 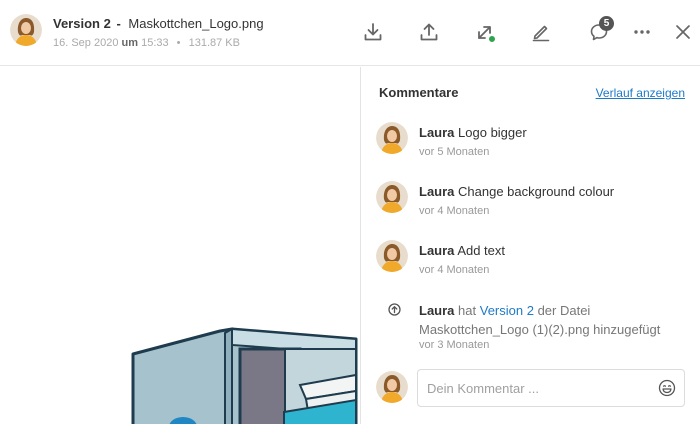 I want to click on time-word: um, so click(x=130, y=43).